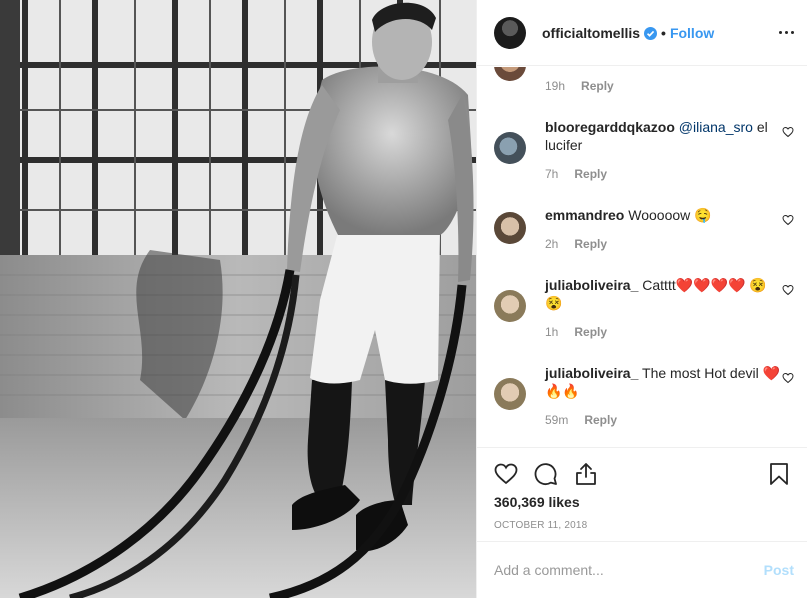 The height and width of the screenshot is (598, 807). Describe the element at coordinates (552, 332) in the screenshot. I see `comment-time: 1h` at that location.